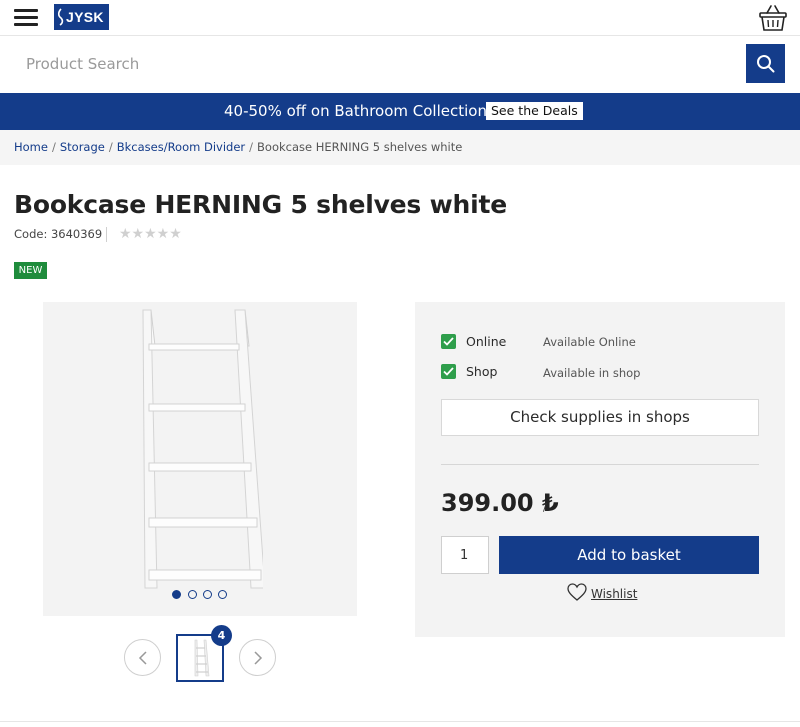 The image size is (800, 727). I want to click on hamburger-menu-icon, so click(27, 18).